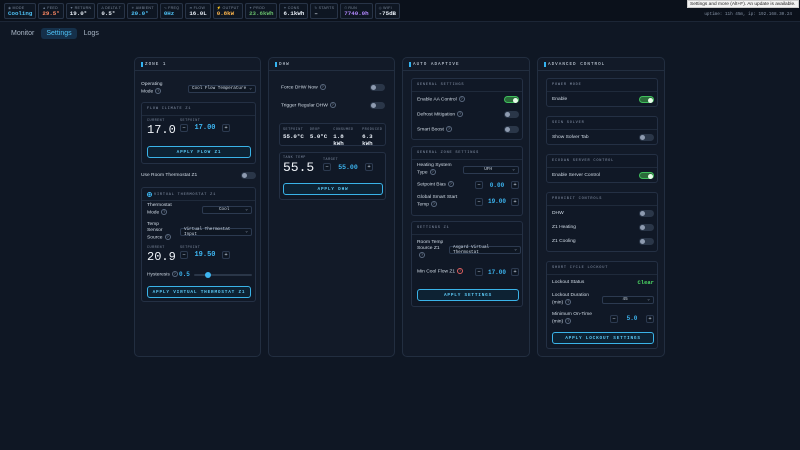 The image size is (800, 450). I want to click on apply-lockout-button: APPLY LOCKOUT SETTINGS, so click(603, 338).